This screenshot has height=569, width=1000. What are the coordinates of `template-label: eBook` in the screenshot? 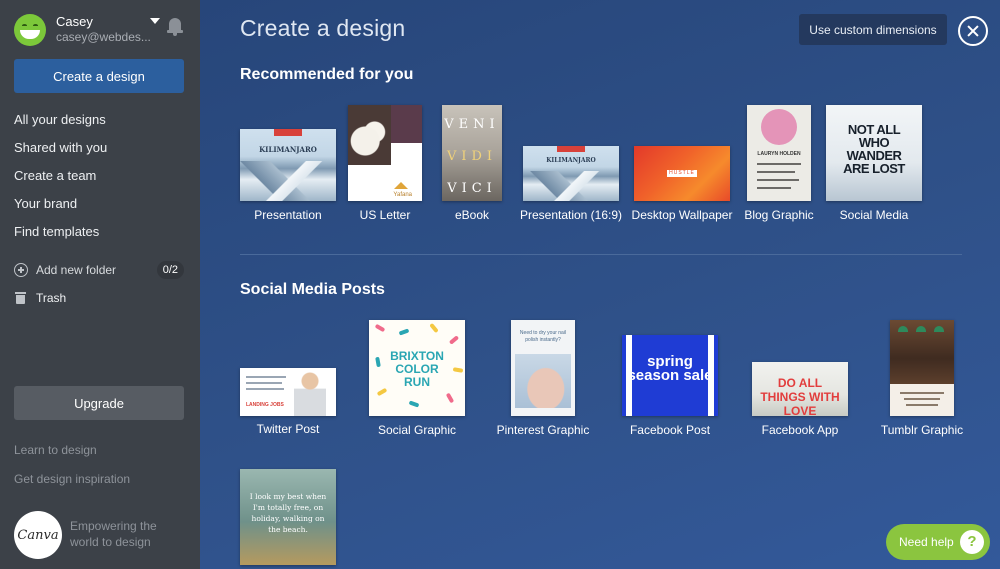 It's located at (472, 215).